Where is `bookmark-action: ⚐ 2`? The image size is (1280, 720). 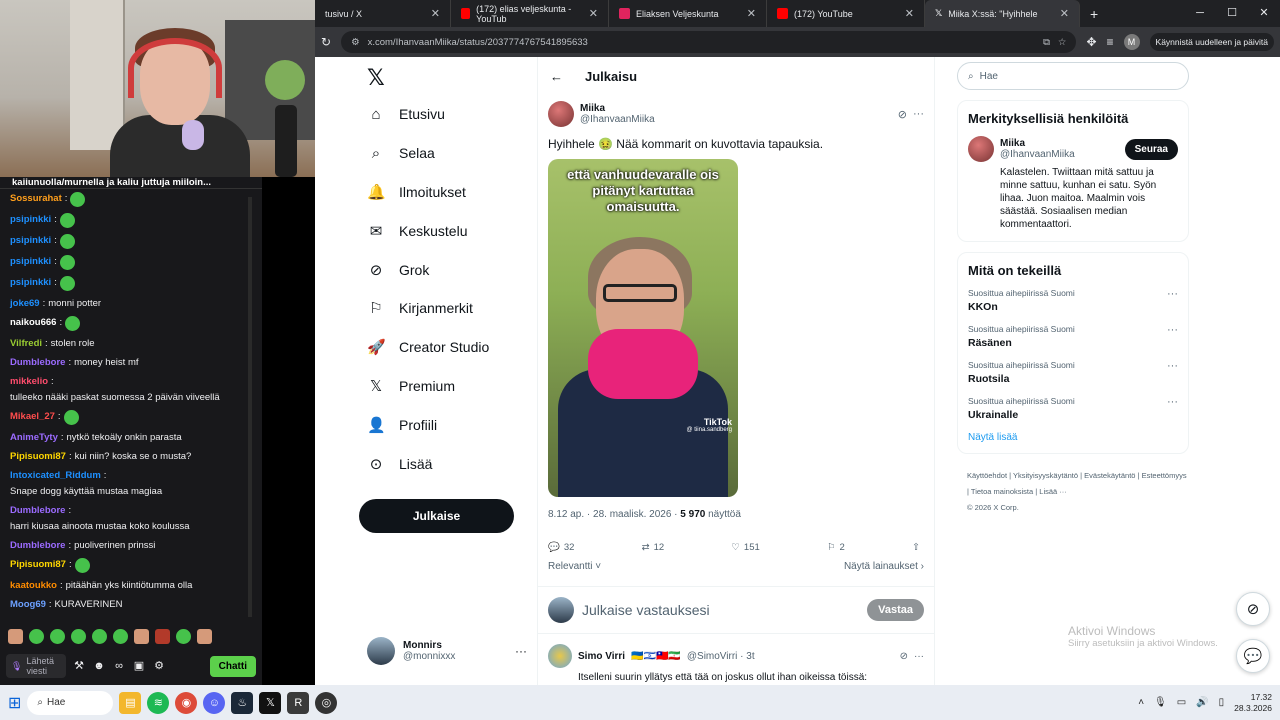
bookmark-action: ⚐ 2 is located at coordinates (836, 547).